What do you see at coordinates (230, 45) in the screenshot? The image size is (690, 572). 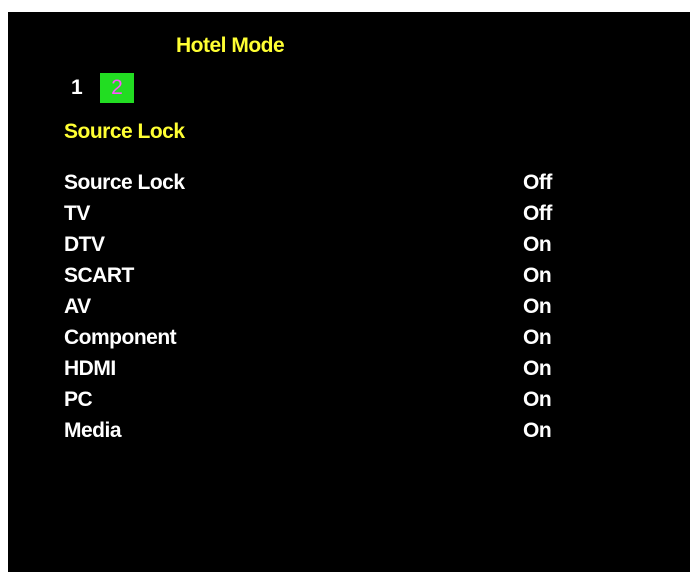 I see `menu-title: Hotel Mode` at bounding box center [230, 45].